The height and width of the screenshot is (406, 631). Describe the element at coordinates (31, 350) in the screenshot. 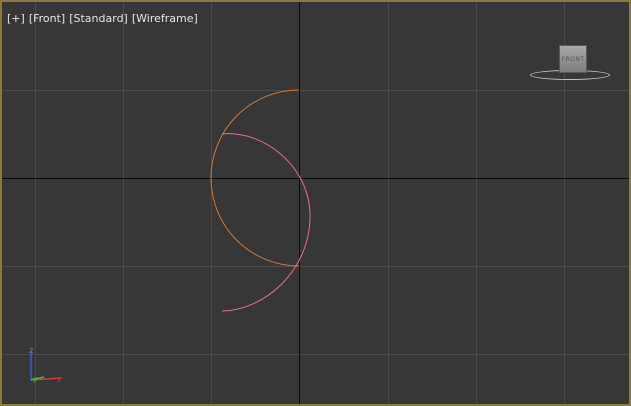

I see `axis-z-label: z` at that location.